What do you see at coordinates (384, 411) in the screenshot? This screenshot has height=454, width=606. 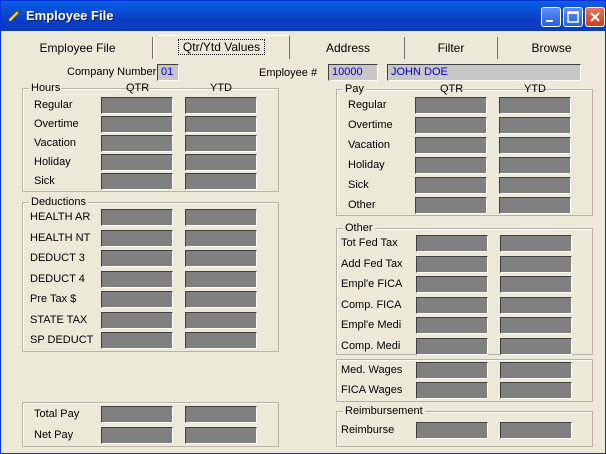 I see `reimbursement-group-title: Reimbursement` at bounding box center [384, 411].